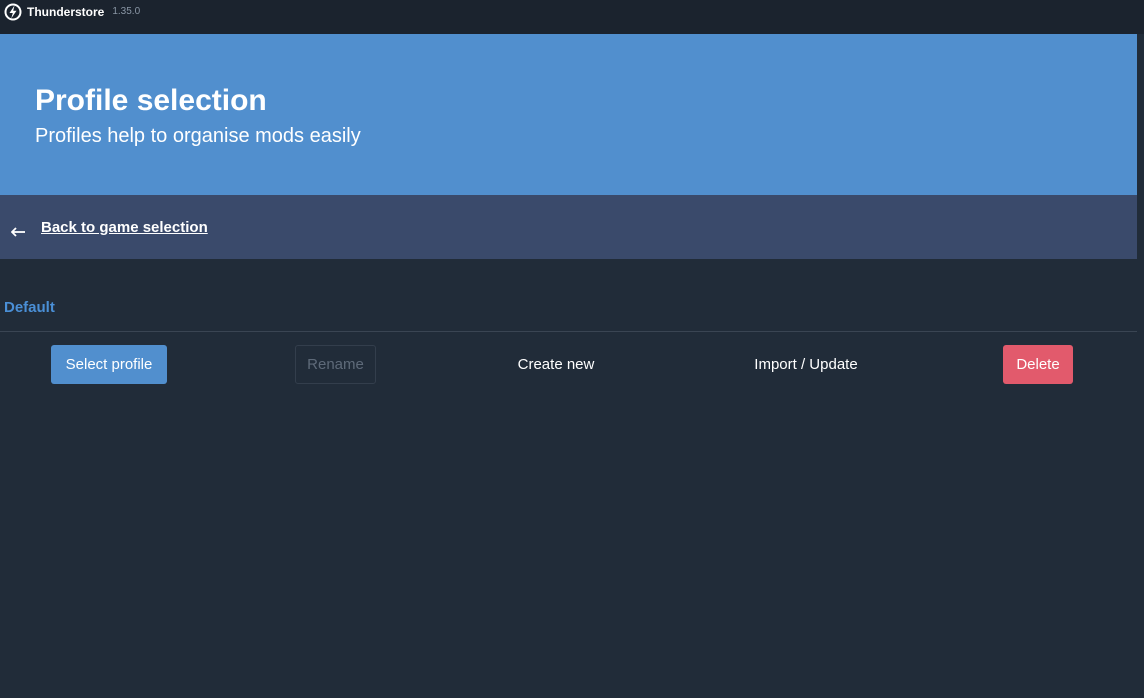  What do you see at coordinates (572, 17) in the screenshot?
I see `window-titlebar: Thunderstore 1.35.0` at bounding box center [572, 17].